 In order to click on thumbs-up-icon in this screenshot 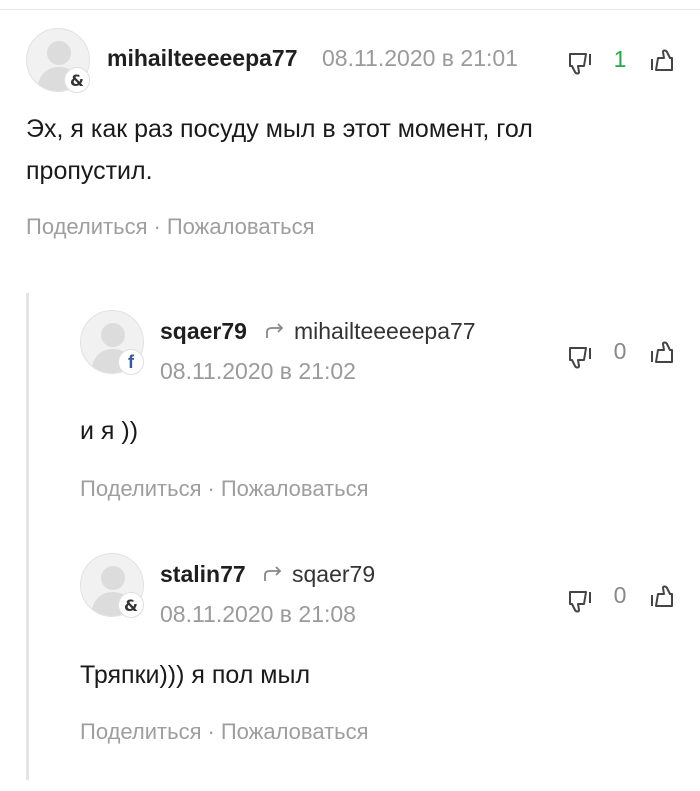, I will do `click(661, 597)`.